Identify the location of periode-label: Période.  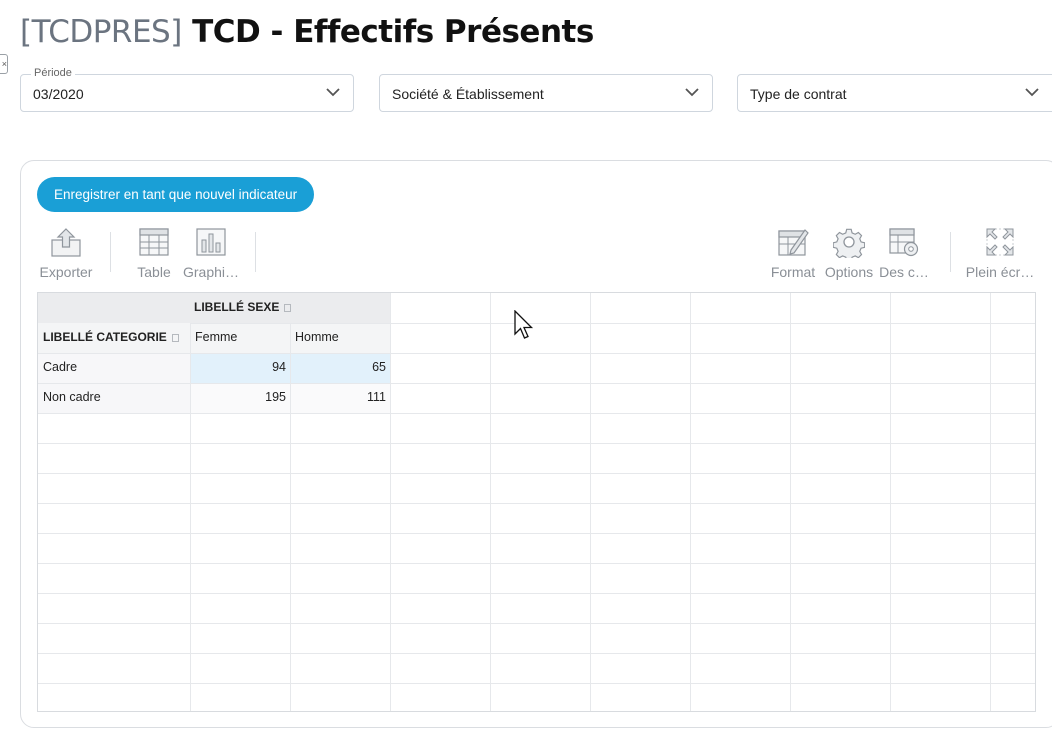
(53, 73).